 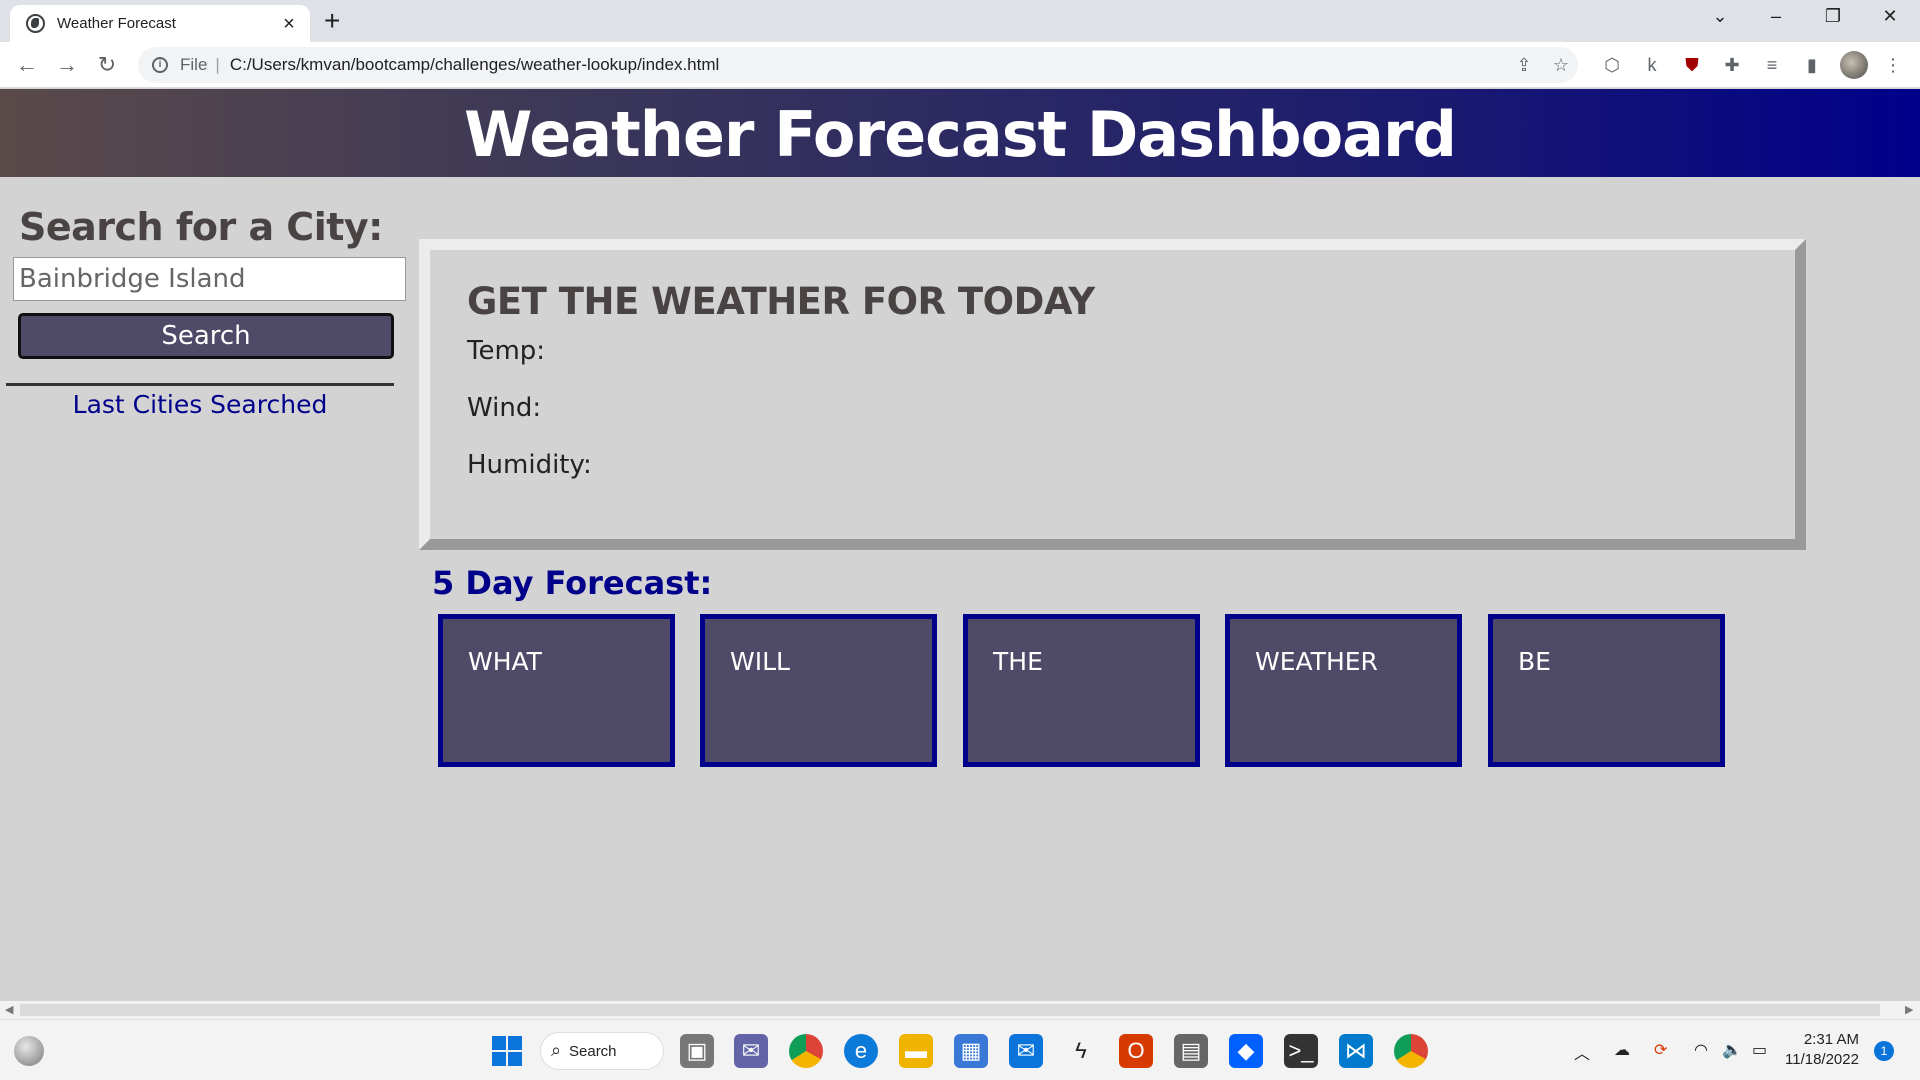 I want to click on chrome-profile-icon, so click(x=1411, y=1051).